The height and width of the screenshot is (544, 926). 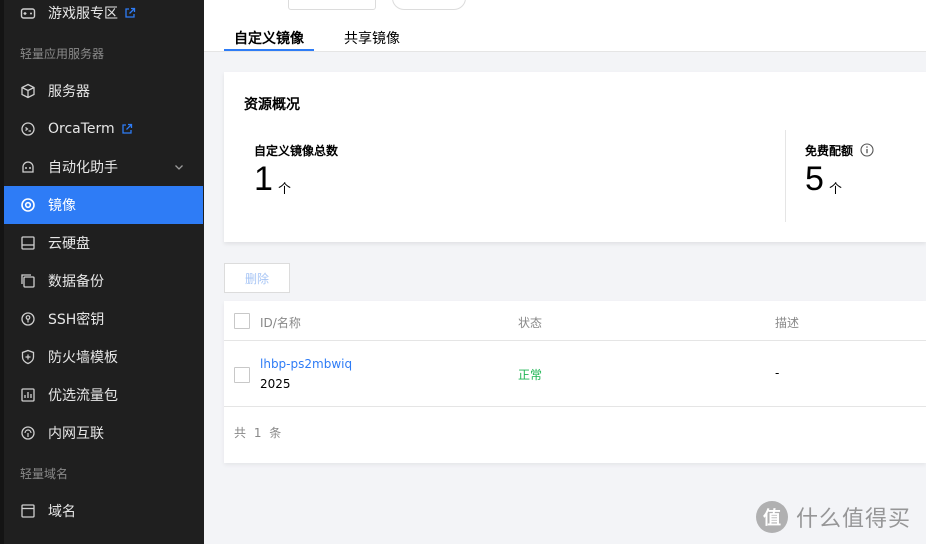 What do you see at coordinates (565, 26) in the screenshot?
I see `top-bar: 自定义镜像 共享镜像` at bounding box center [565, 26].